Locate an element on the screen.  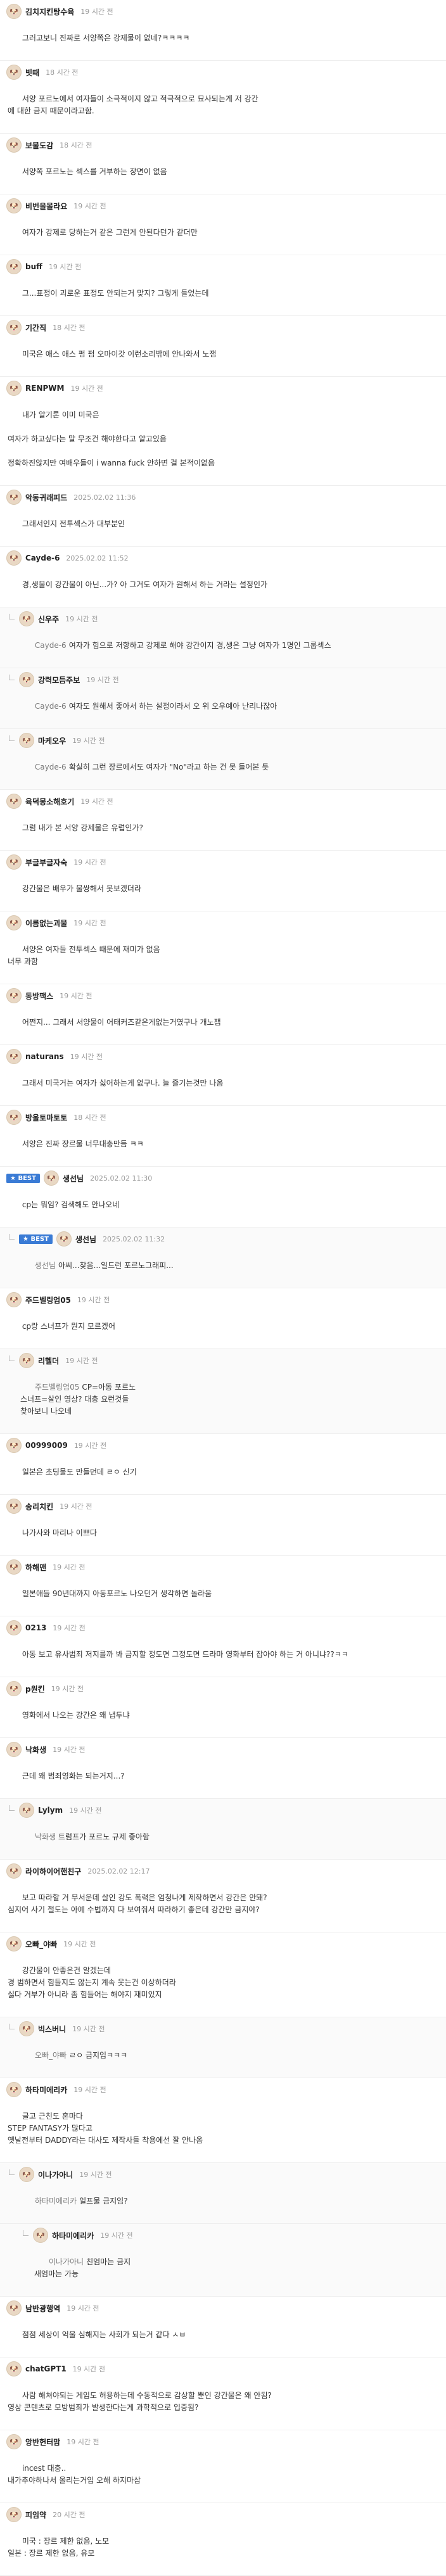
nickname: 보물도감 is located at coordinates (39, 145).